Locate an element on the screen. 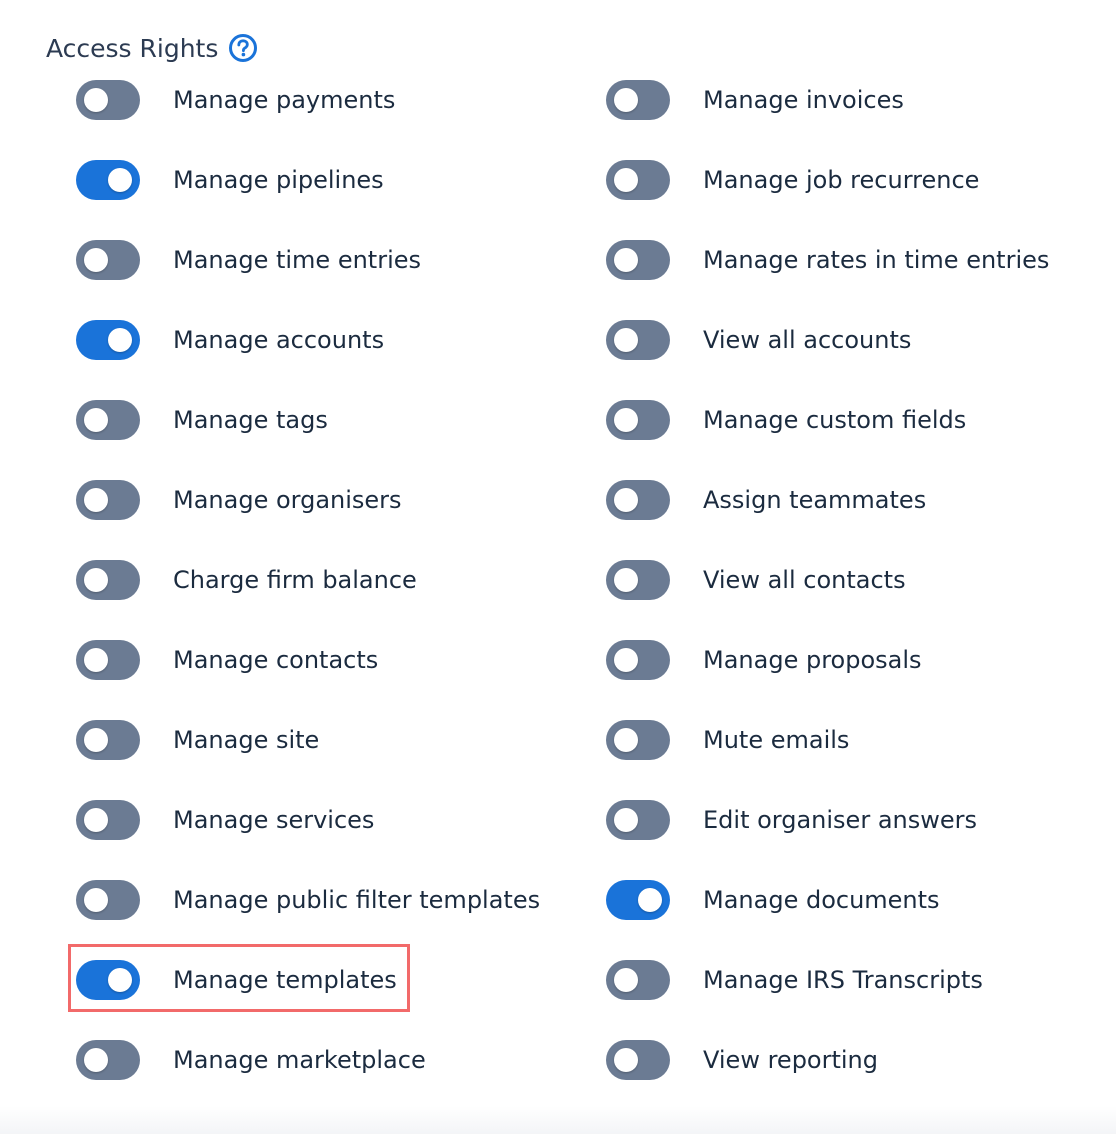  permission-row: Manage services is located at coordinates (336, 820).